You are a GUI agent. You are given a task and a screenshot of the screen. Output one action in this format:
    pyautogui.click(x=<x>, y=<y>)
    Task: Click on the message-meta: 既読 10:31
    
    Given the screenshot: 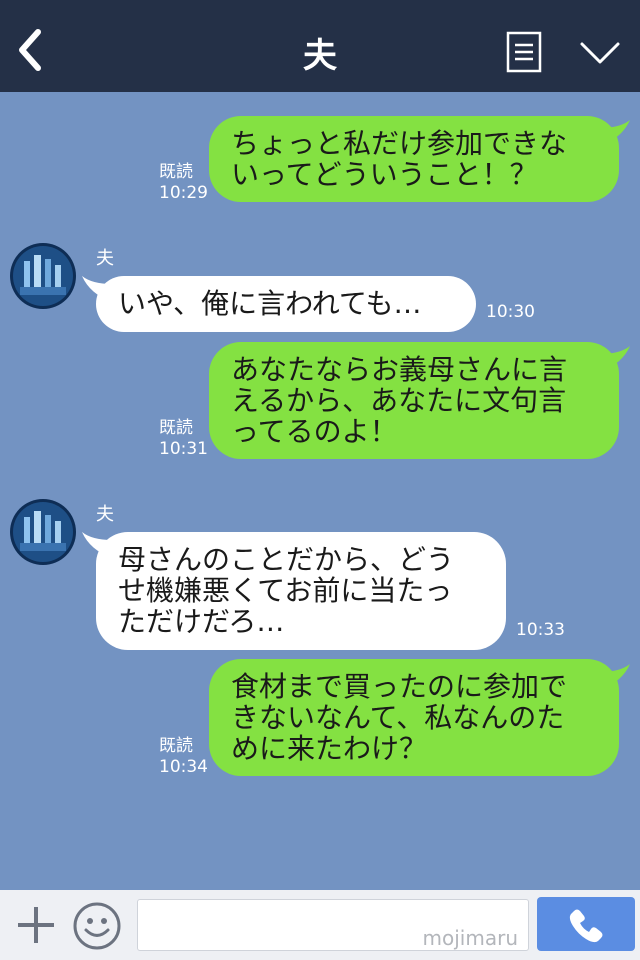 What is the action you would take?
    pyautogui.click(x=183, y=439)
    